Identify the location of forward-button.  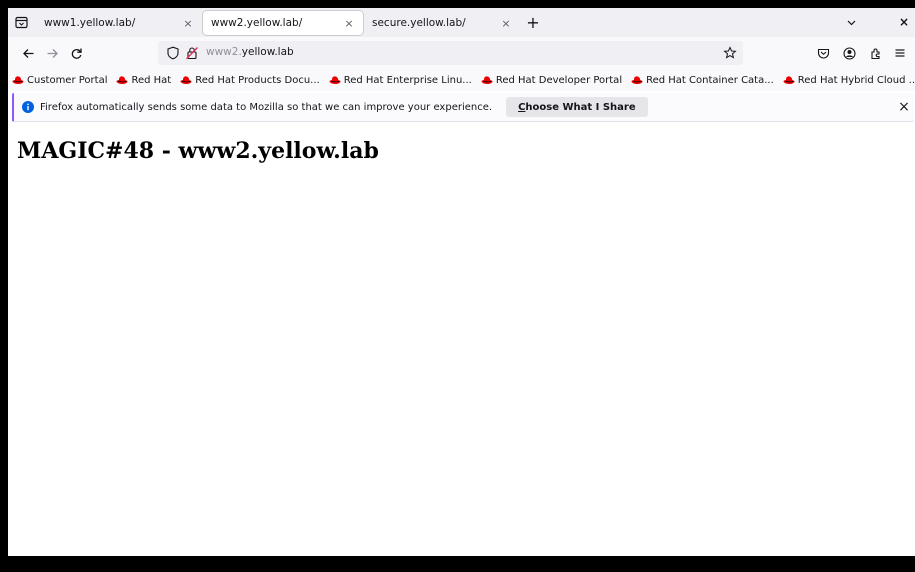
(52, 53).